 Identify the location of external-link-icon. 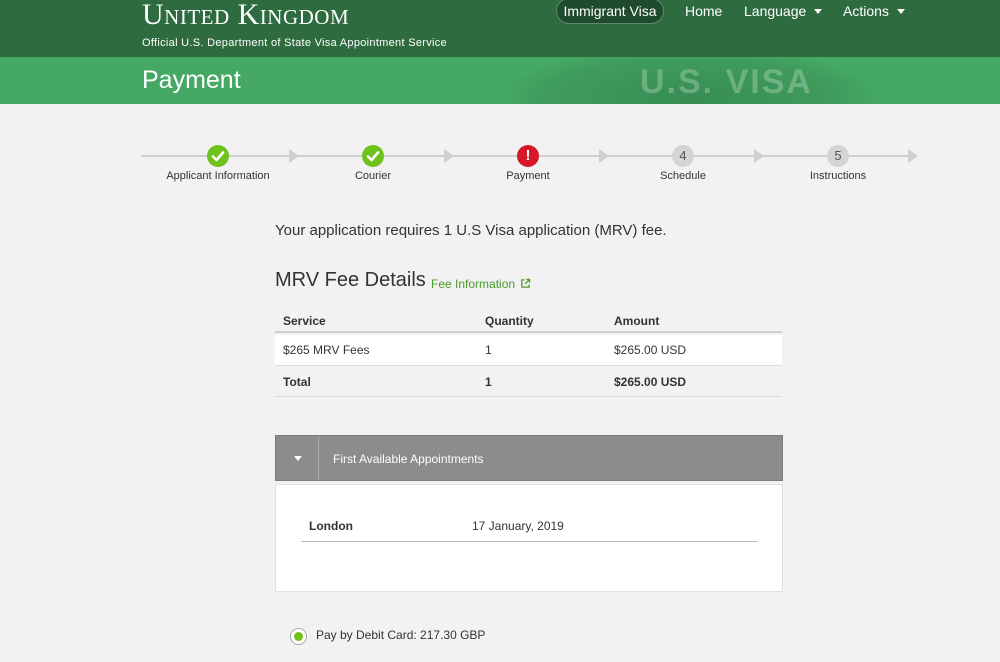
(526, 283).